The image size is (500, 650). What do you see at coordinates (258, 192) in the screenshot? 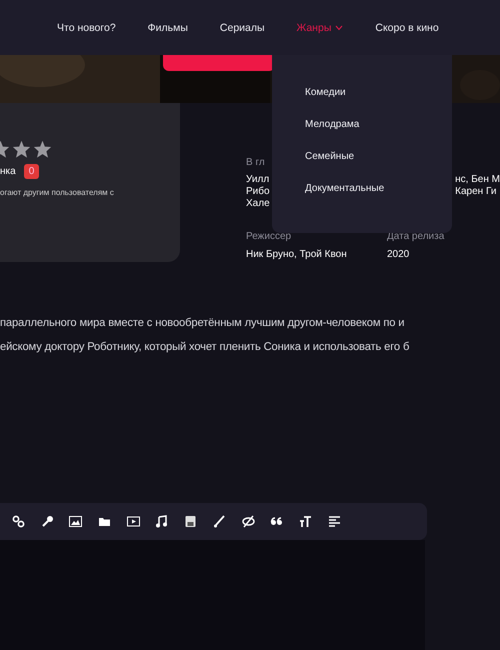
I see `cast-names: Рибо` at bounding box center [258, 192].